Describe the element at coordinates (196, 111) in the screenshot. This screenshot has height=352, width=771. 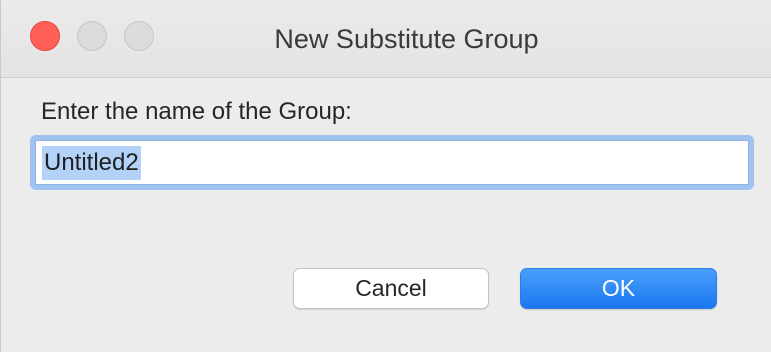
I see `group-name-label: Enter the name of the Group:` at that location.